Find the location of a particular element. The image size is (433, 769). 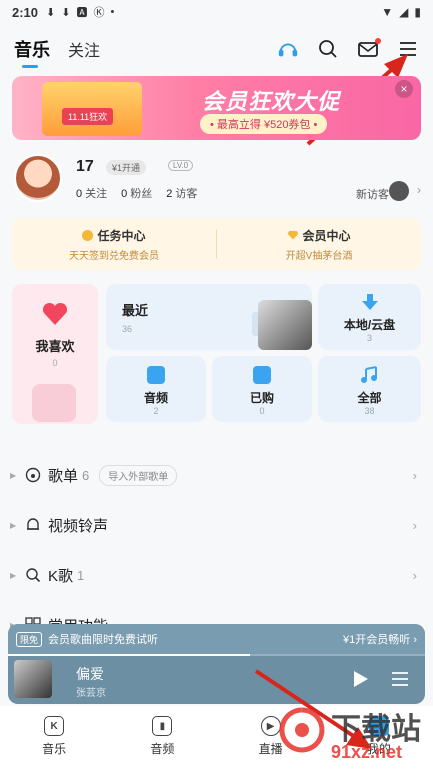

recent-count: 36 is located at coordinates (127, 329).